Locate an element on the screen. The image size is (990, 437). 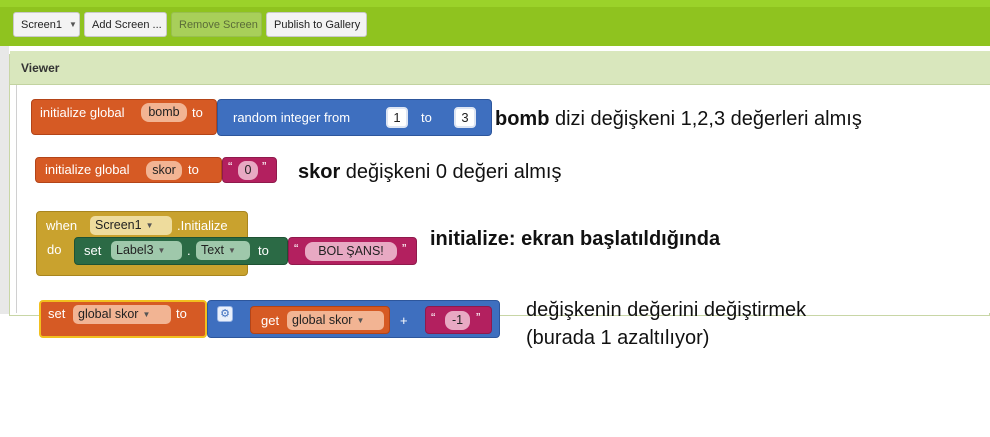
get-variable-label: global skor is located at coordinates (322, 320).